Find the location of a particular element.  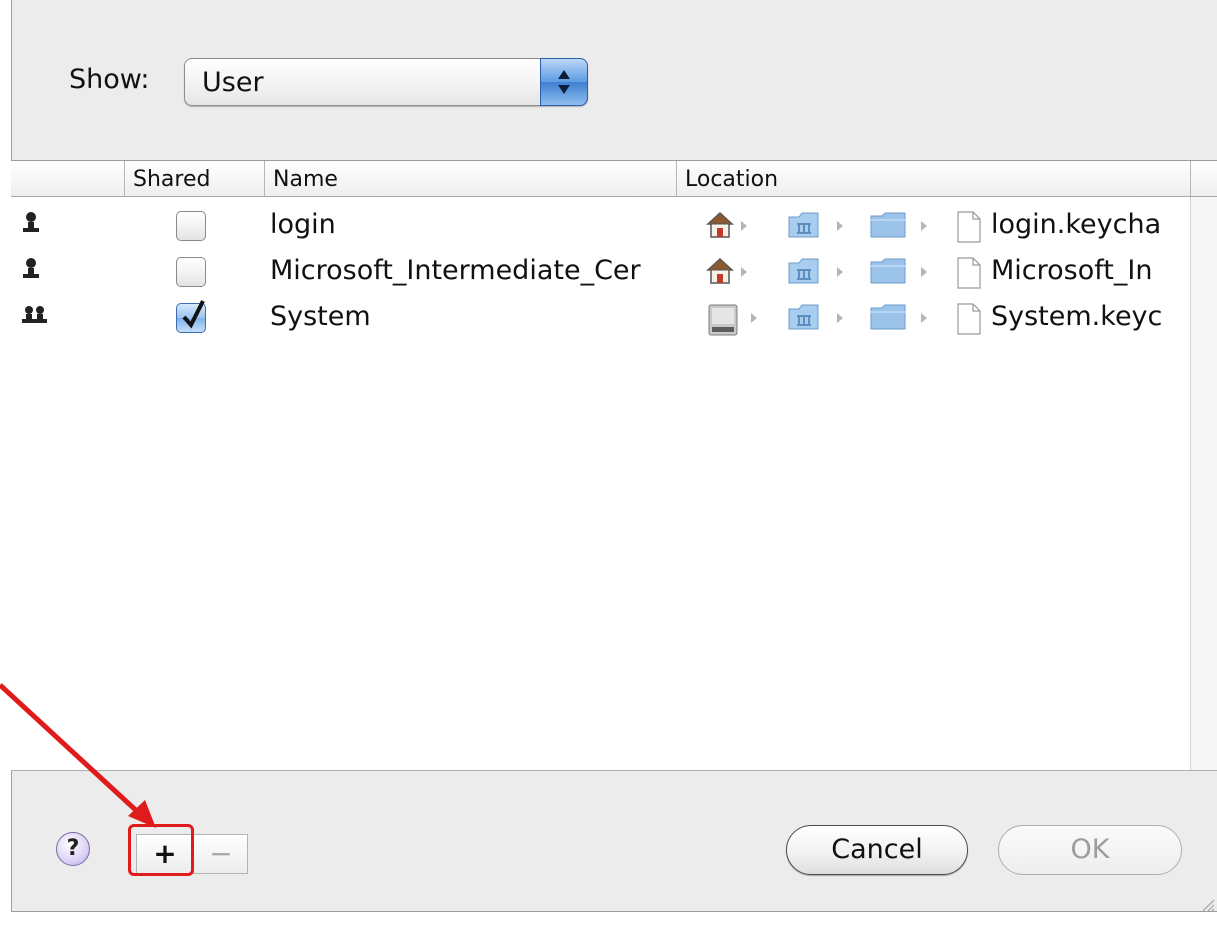

column-header-extra is located at coordinates (1204, 178).